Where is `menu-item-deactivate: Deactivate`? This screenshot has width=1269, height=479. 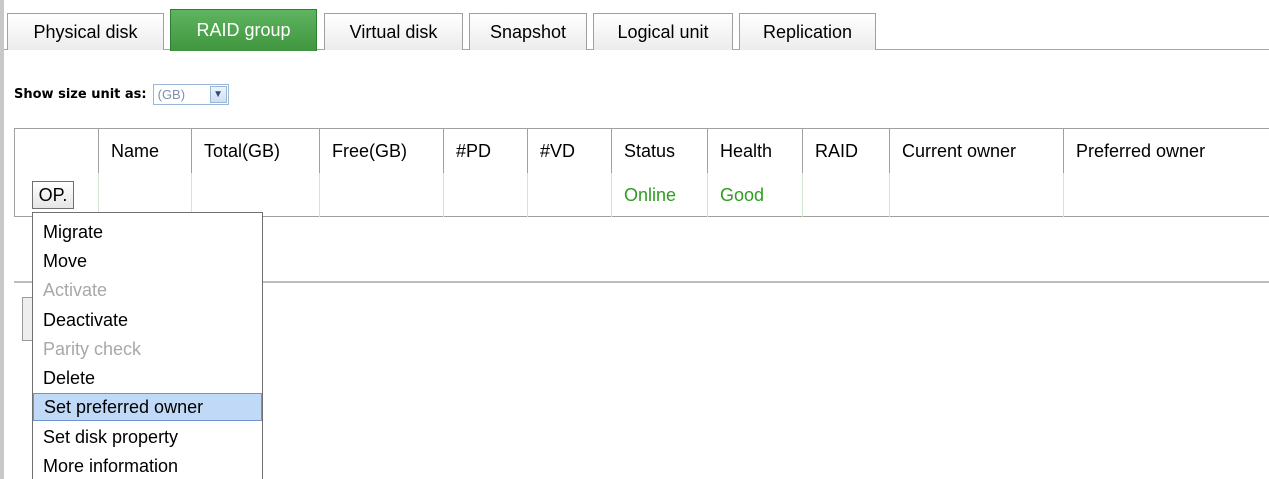
menu-item-deactivate: Deactivate is located at coordinates (147, 320).